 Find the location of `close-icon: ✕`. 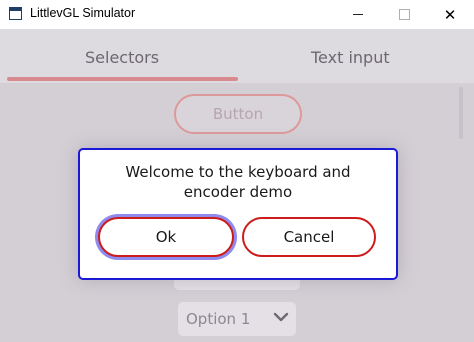

close-icon: ✕ is located at coordinates (450, 14).